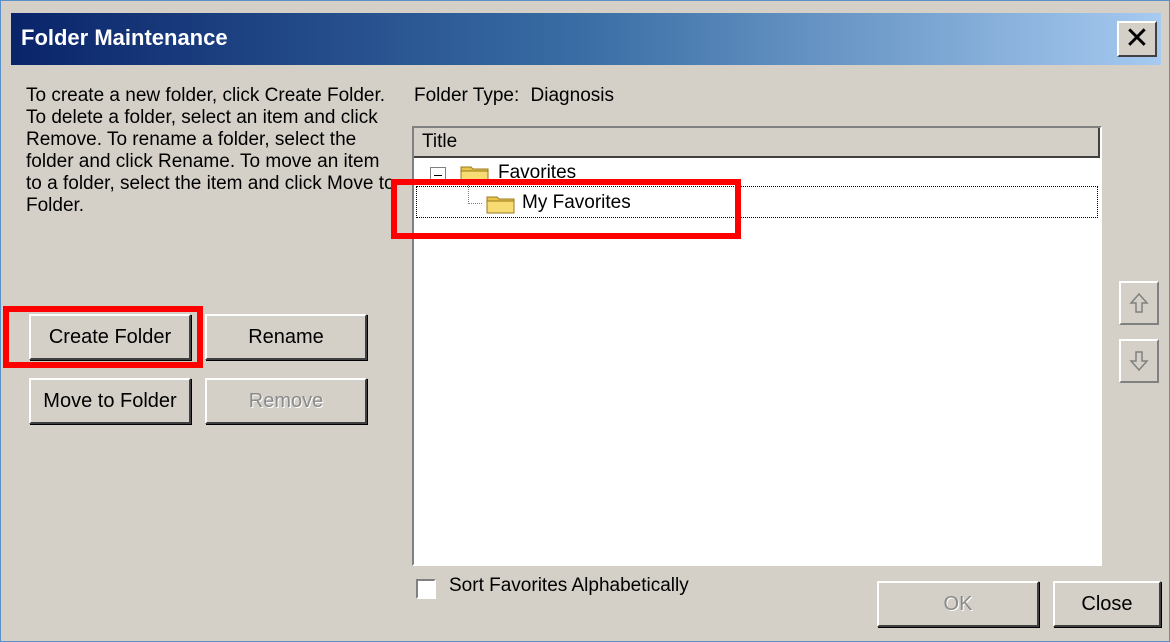 The height and width of the screenshot is (642, 1170). I want to click on sort-alphabetically-label: Sort Favorites Alphabetically, so click(569, 586).